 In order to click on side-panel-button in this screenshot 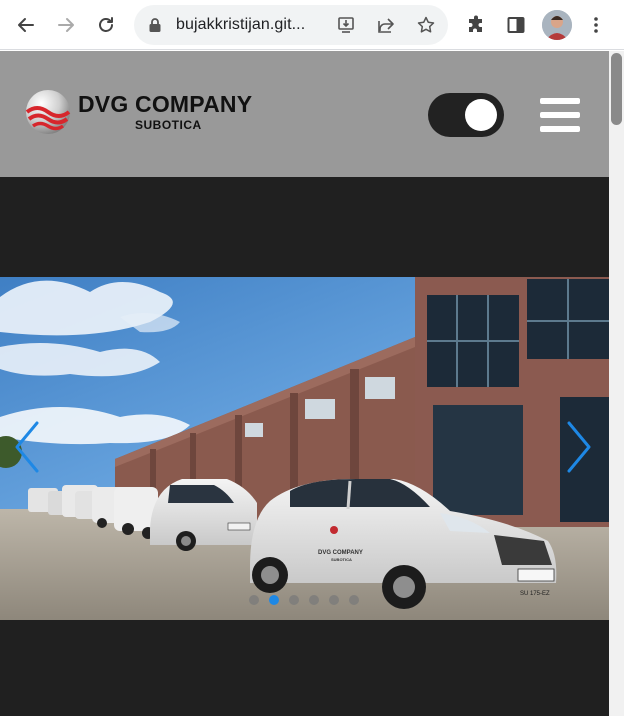, I will do `click(516, 25)`.